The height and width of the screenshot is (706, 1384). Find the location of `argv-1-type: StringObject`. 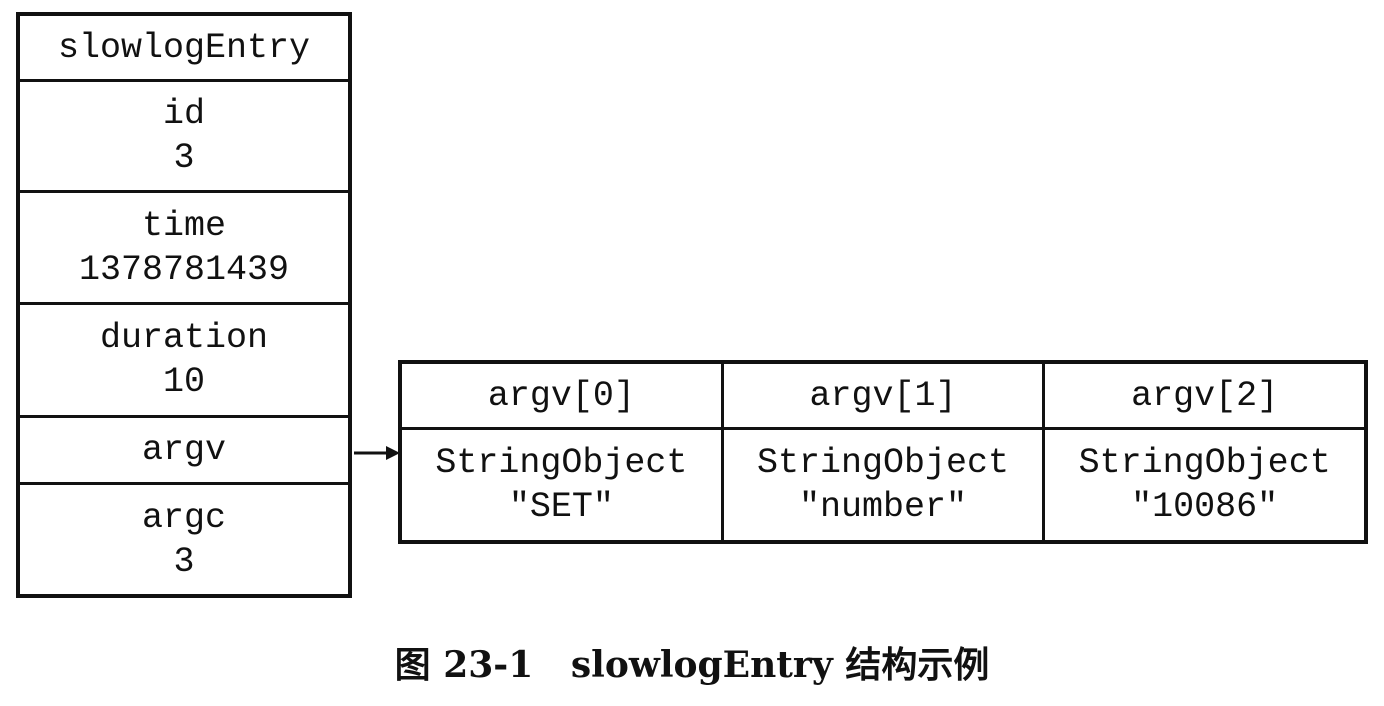

argv-1-type: StringObject is located at coordinates (883, 463).